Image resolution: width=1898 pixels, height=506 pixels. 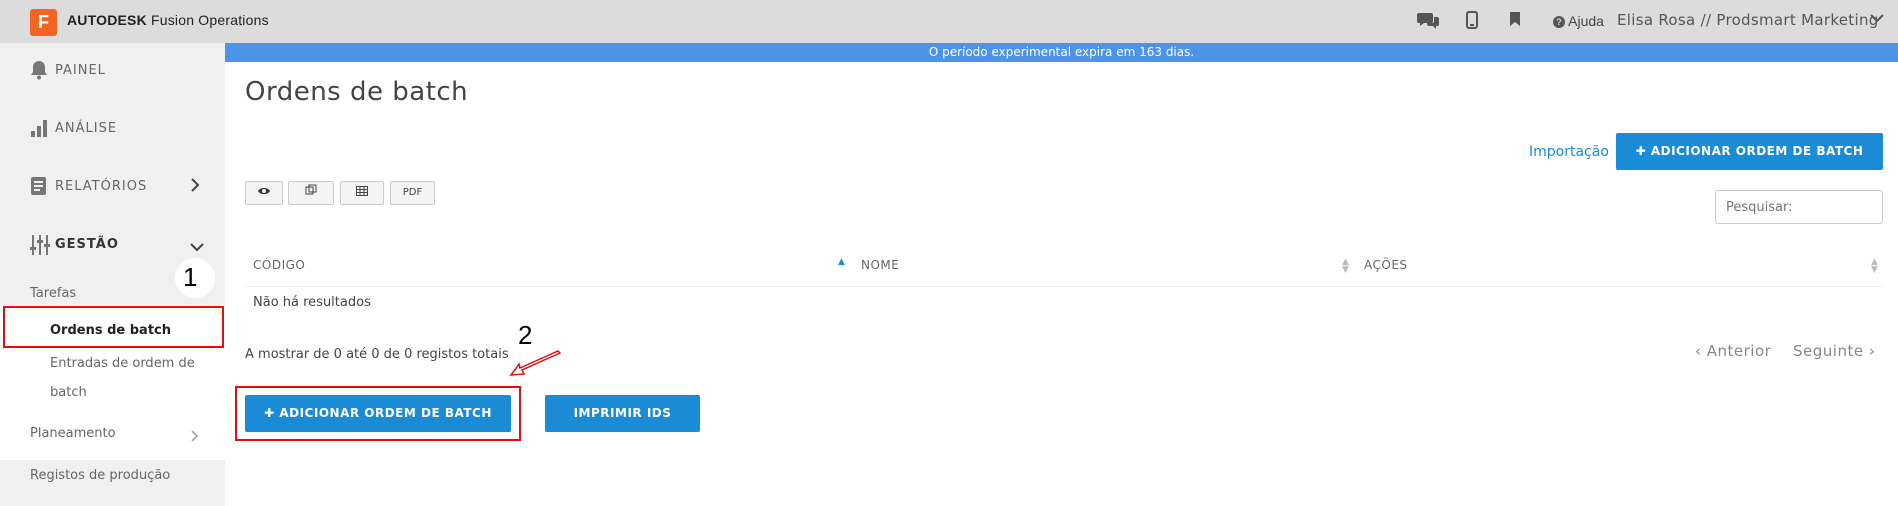 I want to click on app-logo: F, so click(x=43, y=22).